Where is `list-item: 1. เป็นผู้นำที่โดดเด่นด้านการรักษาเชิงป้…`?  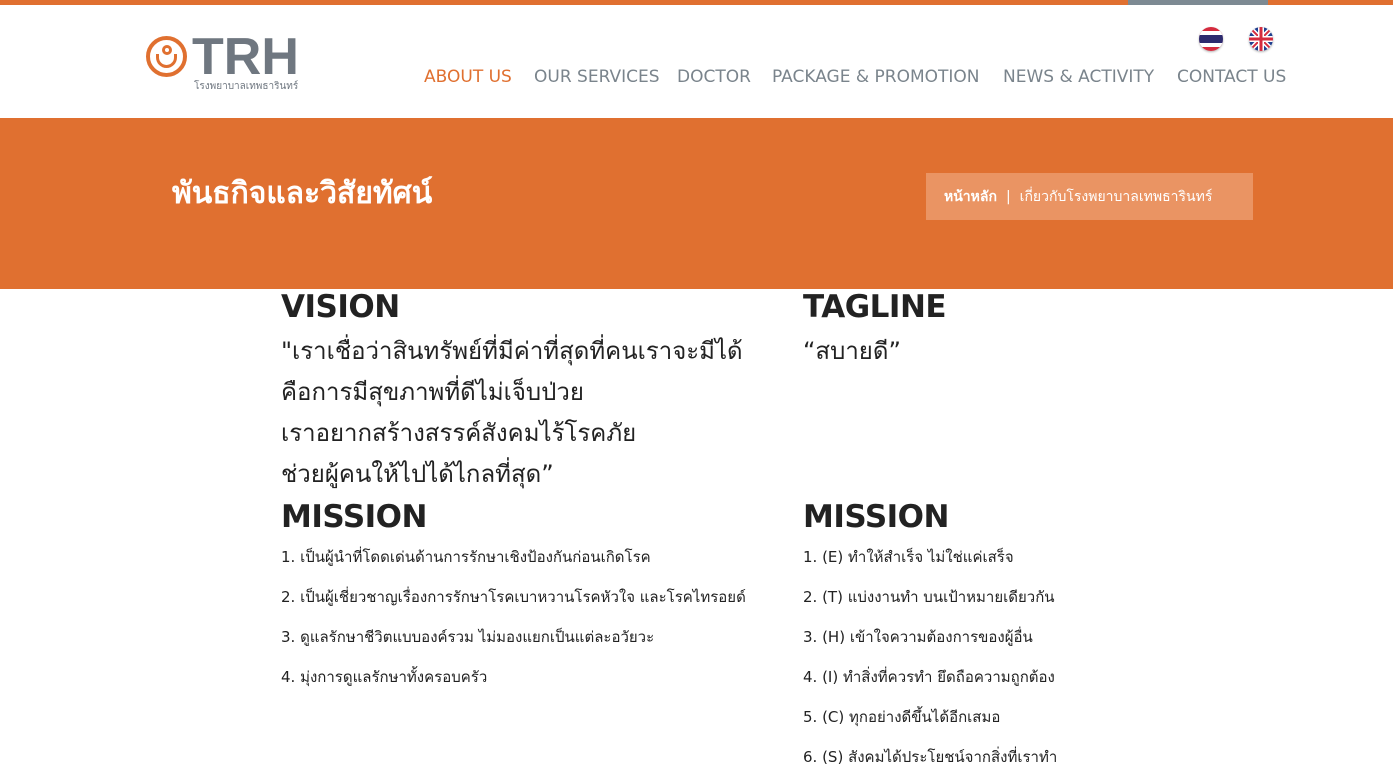 list-item: 1. เป็นผู้นำที่โดดเด่นด้านการรักษาเชิงป้… is located at coordinates (466, 557).